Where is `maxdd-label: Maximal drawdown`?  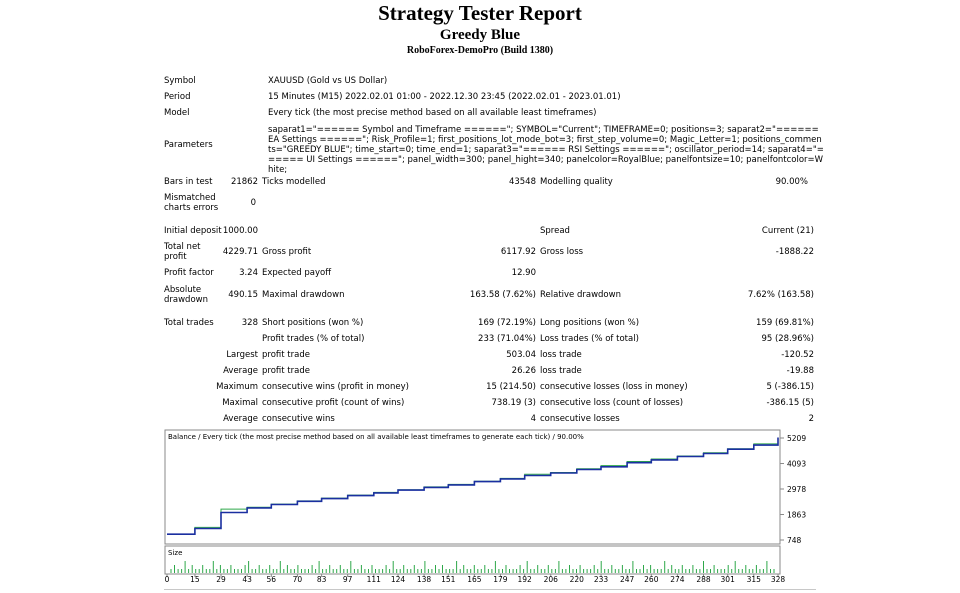 maxdd-label: Maximal drawdown is located at coordinates (303, 295).